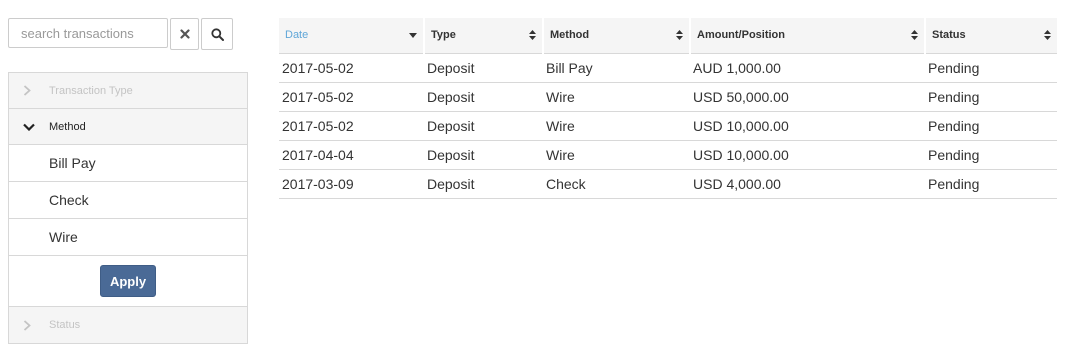  What do you see at coordinates (128, 127) in the screenshot?
I see `filter-section-method: Method` at bounding box center [128, 127].